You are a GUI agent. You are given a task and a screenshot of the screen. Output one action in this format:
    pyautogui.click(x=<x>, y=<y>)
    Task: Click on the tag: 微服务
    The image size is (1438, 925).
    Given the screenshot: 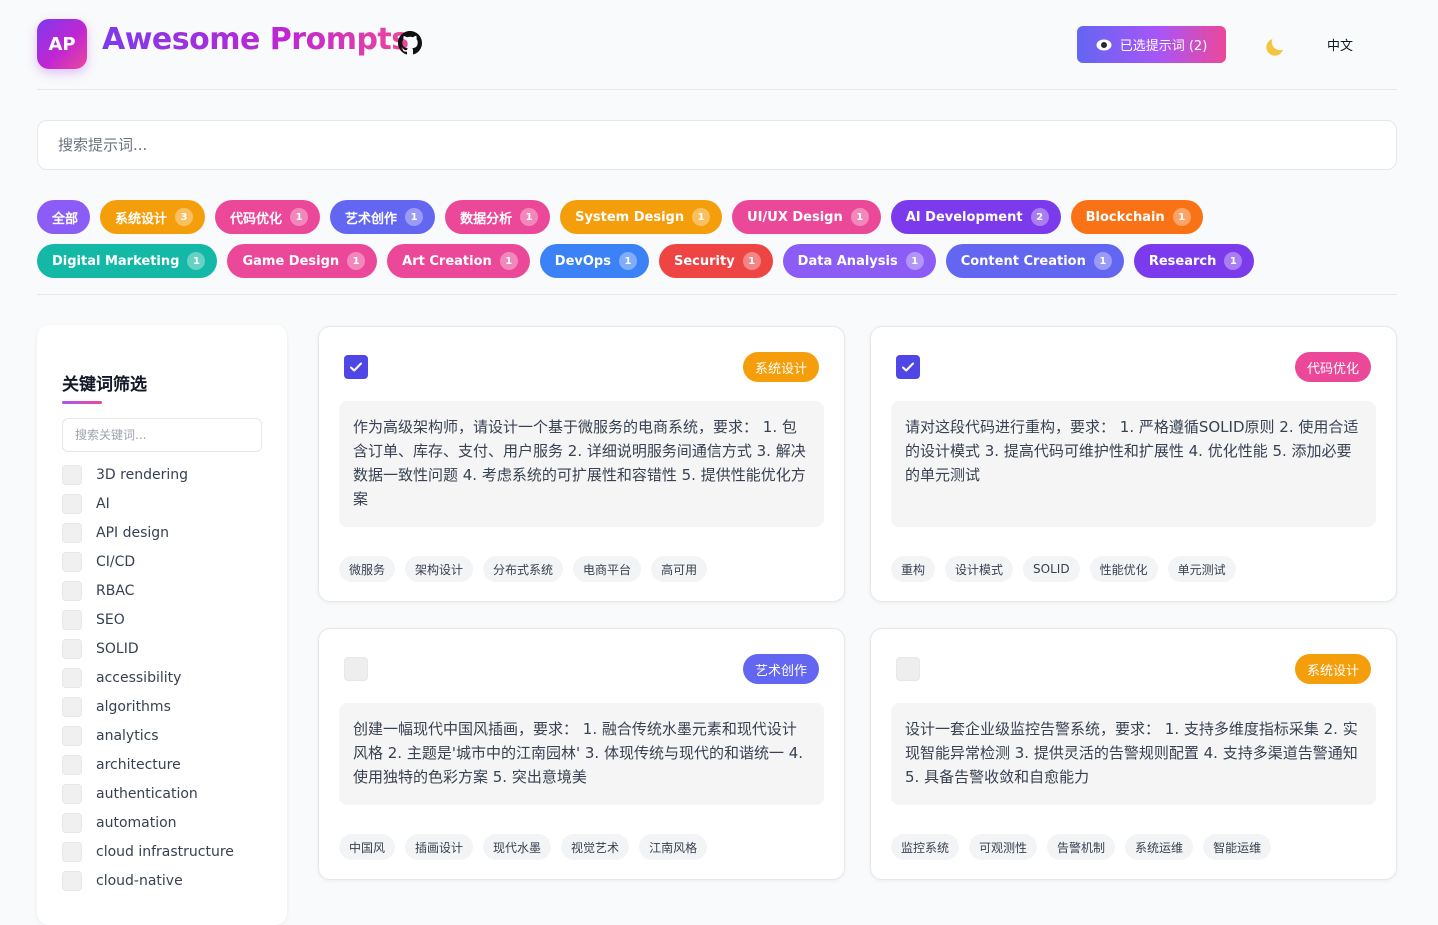 What is the action you would take?
    pyautogui.click(x=367, y=569)
    